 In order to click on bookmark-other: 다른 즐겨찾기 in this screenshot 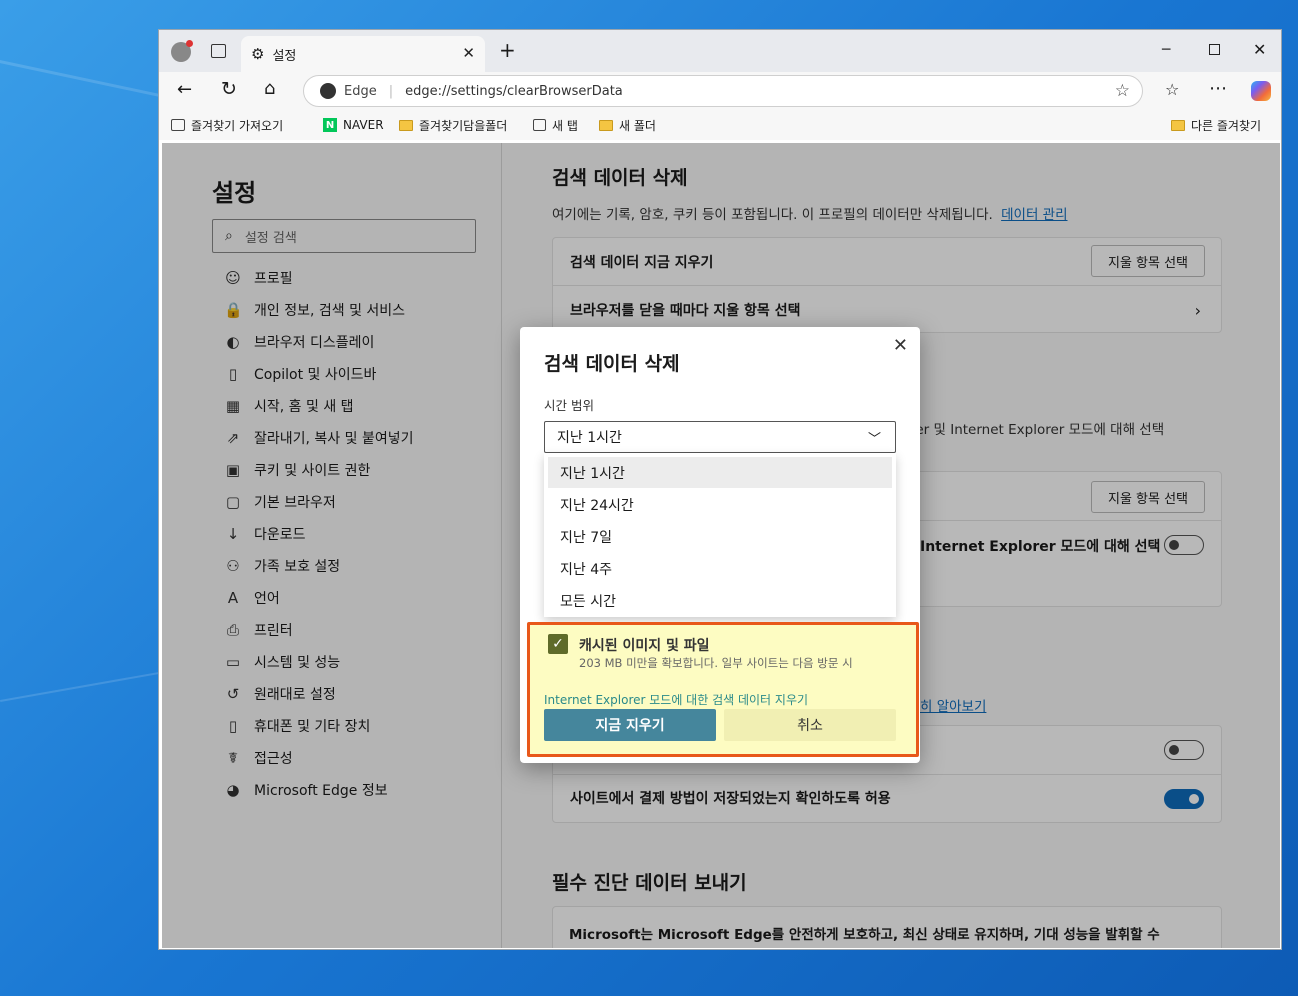, I will do `click(1216, 125)`.